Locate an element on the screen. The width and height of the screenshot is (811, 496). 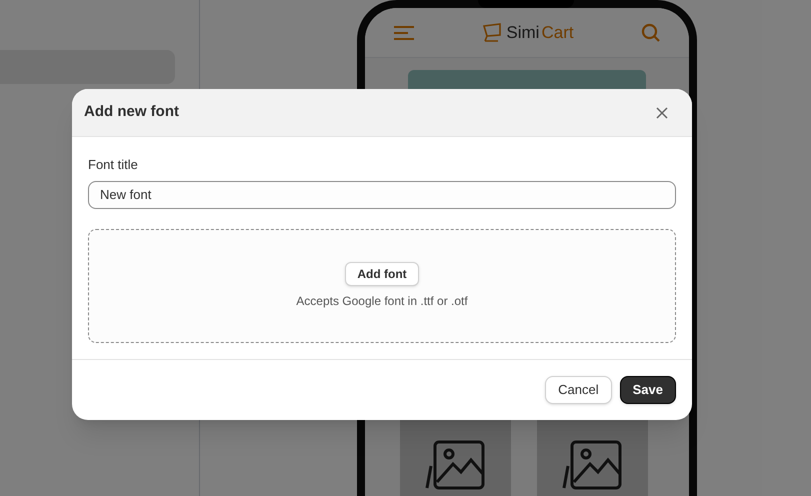
field-label: Font title is located at coordinates (113, 165).